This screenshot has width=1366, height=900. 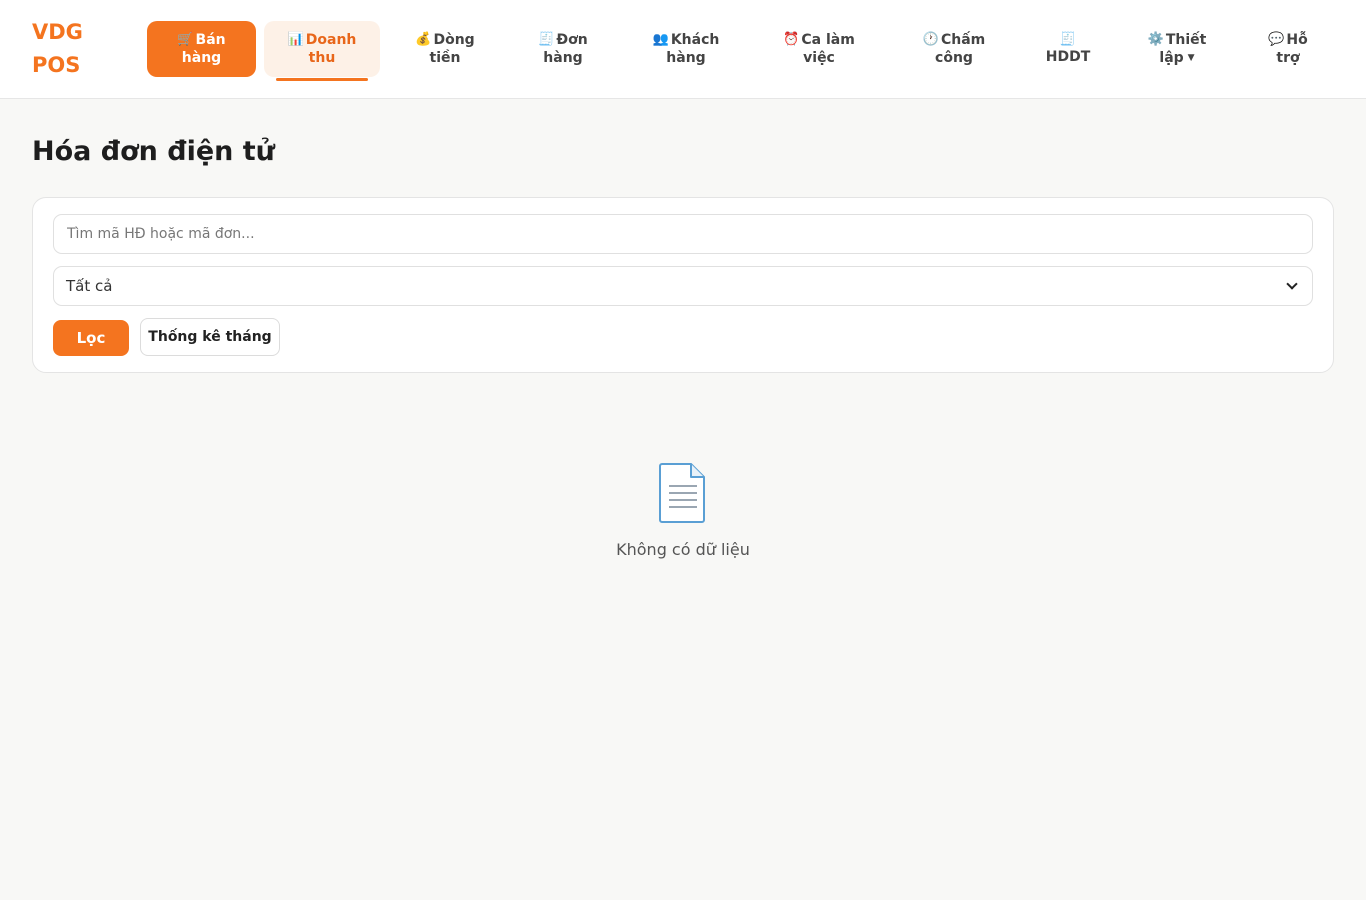 What do you see at coordinates (331, 40) in the screenshot?
I see `nav-label: Doanh` at bounding box center [331, 40].